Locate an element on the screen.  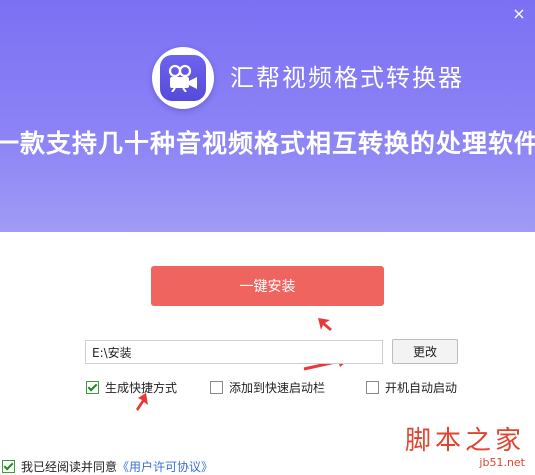
license-agreement: 我已经阅读并同意 《用户许可协议》 is located at coordinates (107, 466).